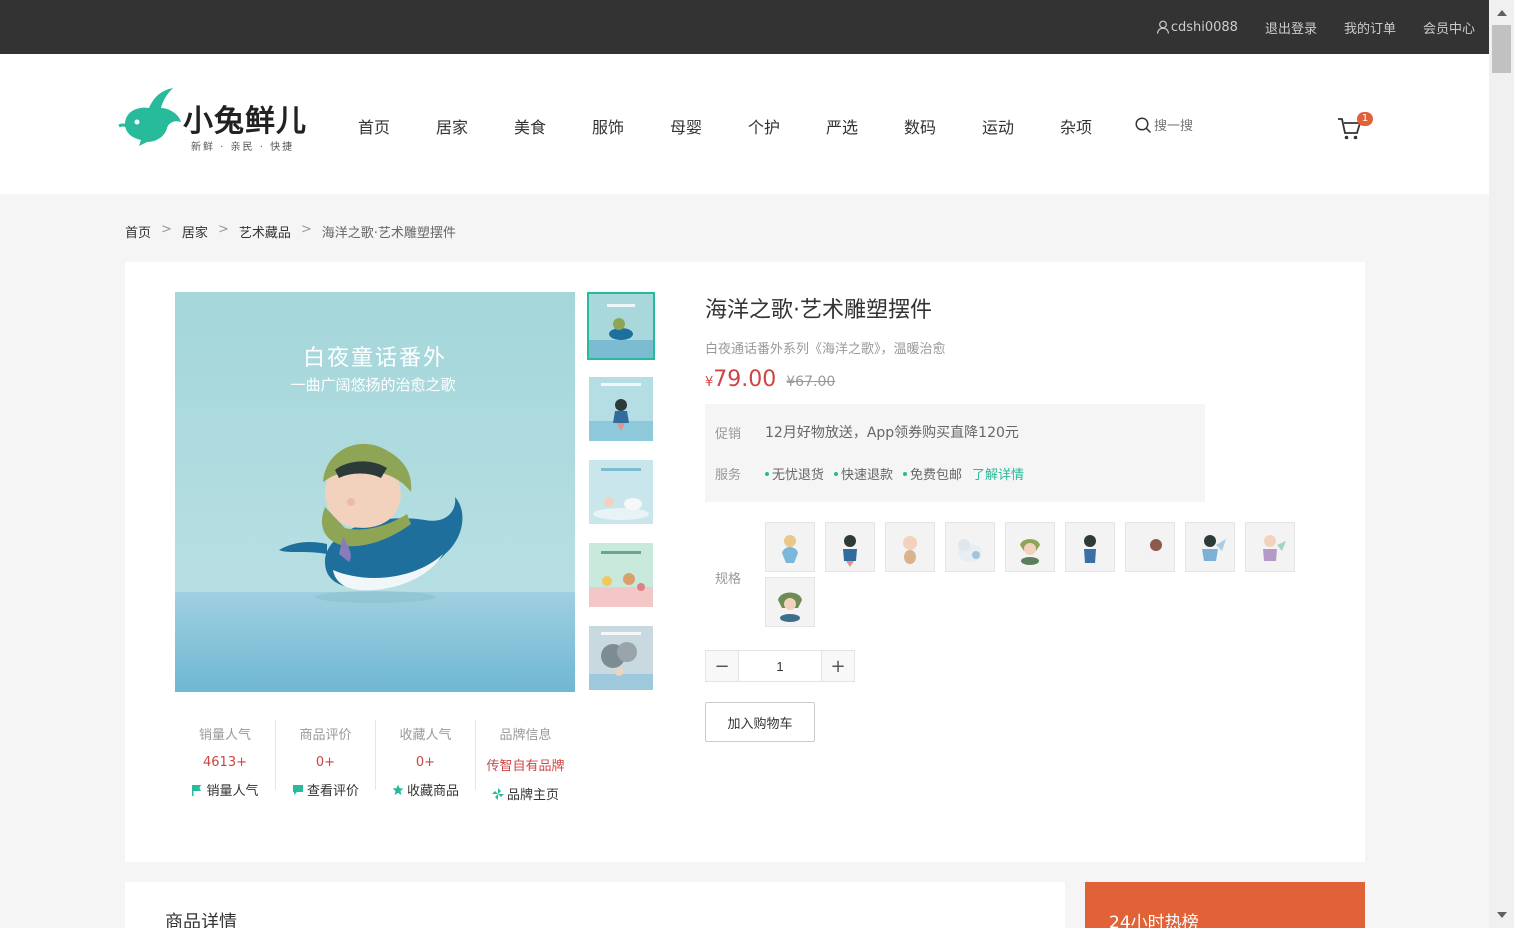  What do you see at coordinates (425, 735) in the screenshot?
I see `stat-label: 收藏人气` at bounding box center [425, 735].